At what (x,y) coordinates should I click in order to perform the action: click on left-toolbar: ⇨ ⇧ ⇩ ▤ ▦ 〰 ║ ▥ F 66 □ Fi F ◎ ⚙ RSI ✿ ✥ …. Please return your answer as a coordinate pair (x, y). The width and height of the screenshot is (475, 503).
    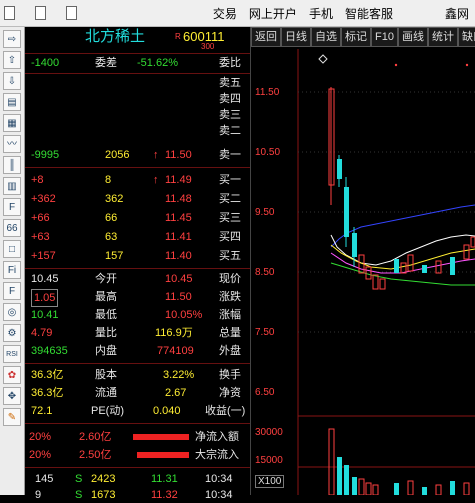
    Looking at the image, I should click on (12, 261).